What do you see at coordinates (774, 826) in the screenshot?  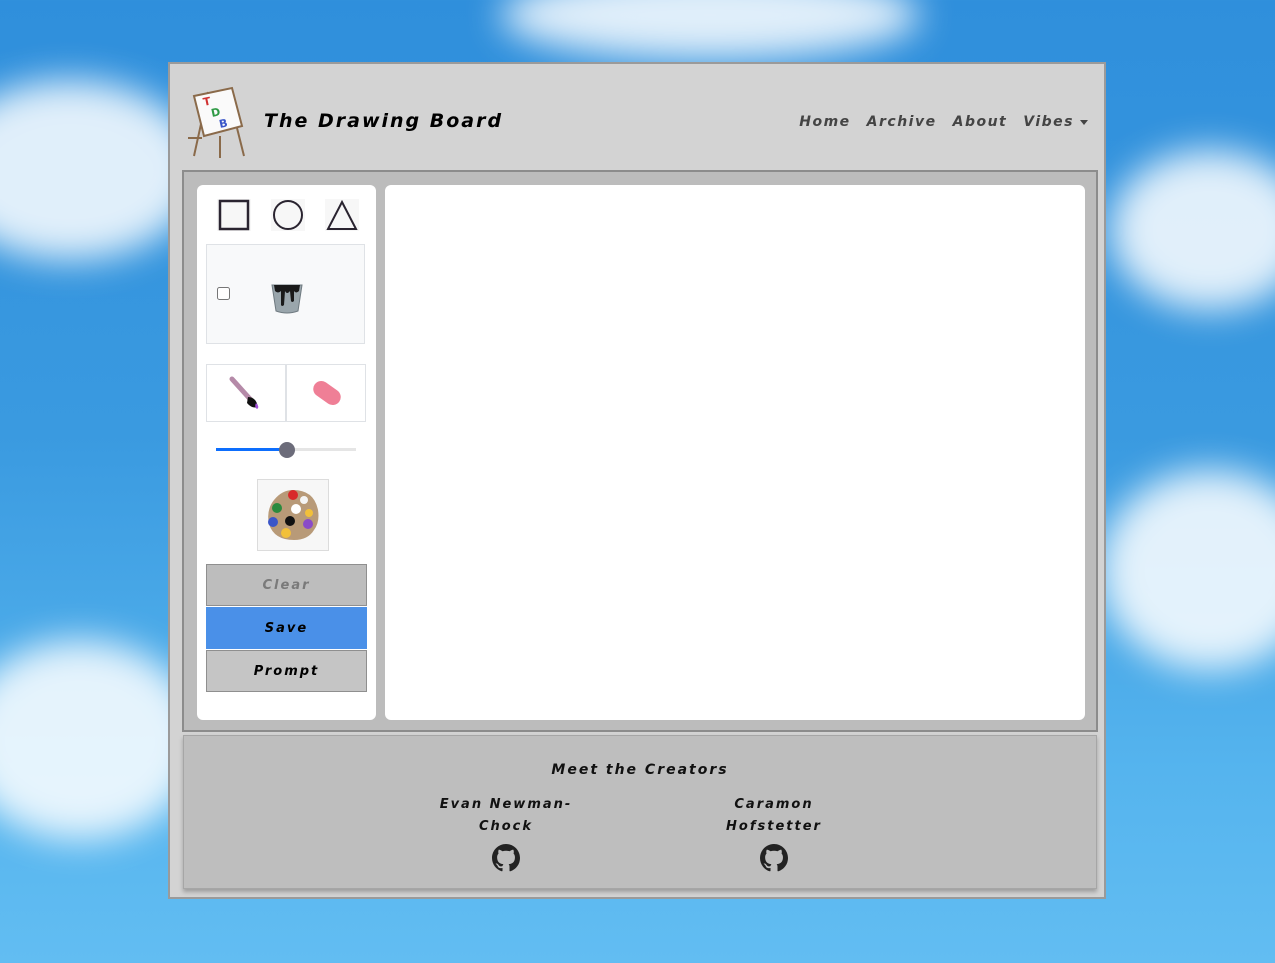 I see `creator-name-line2: Hofstetter` at bounding box center [774, 826].